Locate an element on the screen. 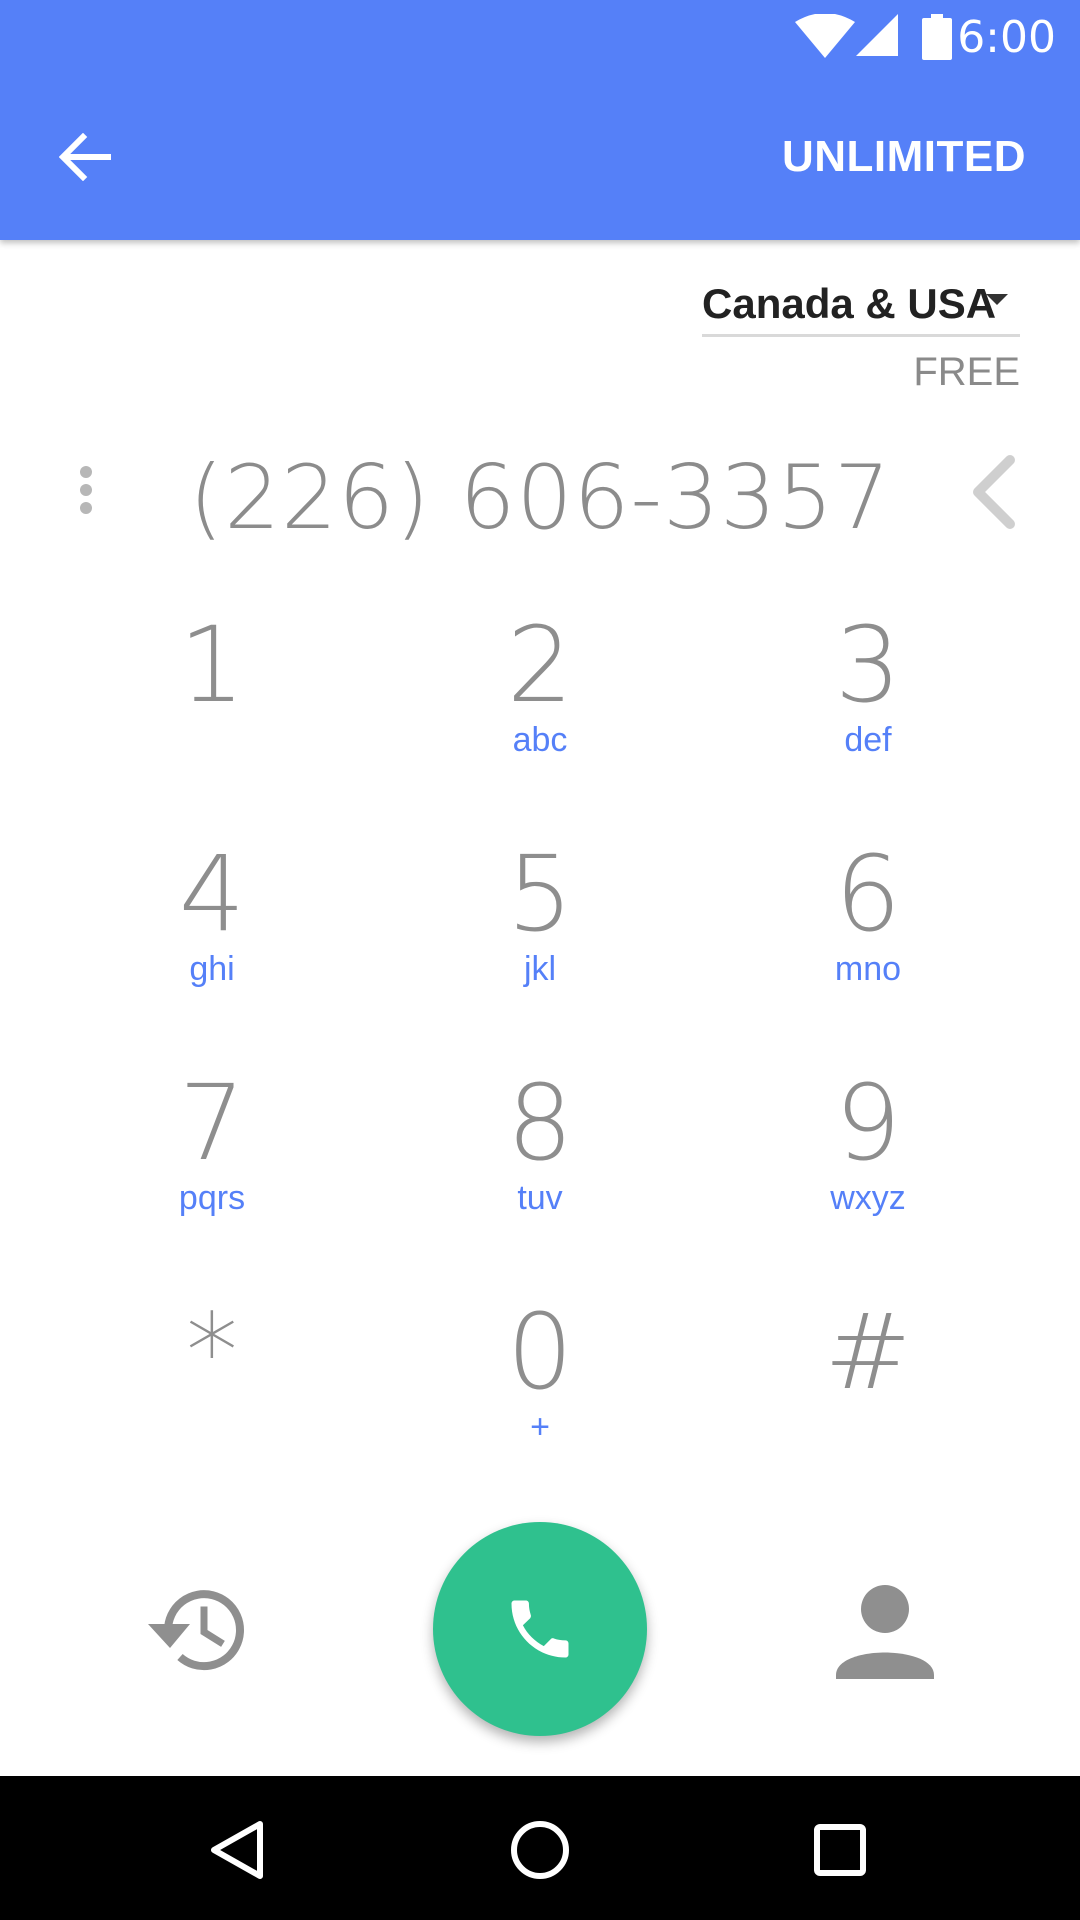 The width and height of the screenshot is (1080, 1920). key-digit: 7 is located at coordinates (212, 1123).